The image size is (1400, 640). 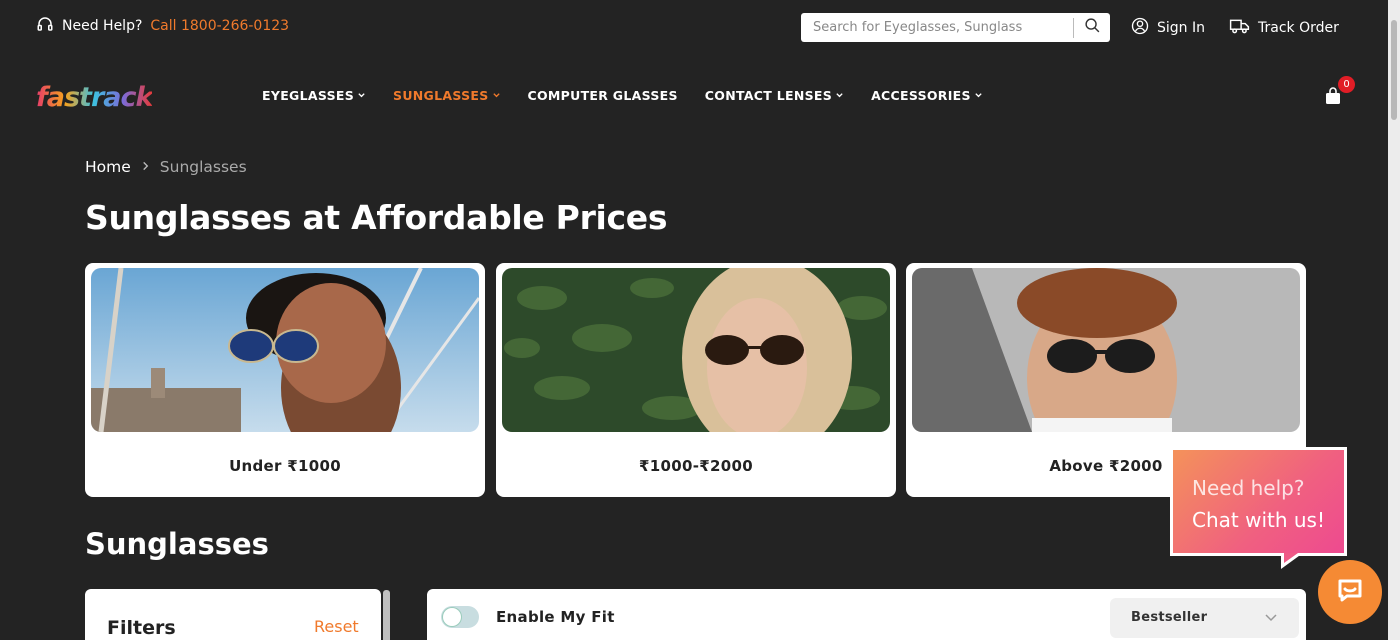 I want to click on filters-panel: Filters Reset, so click(x=233, y=614).